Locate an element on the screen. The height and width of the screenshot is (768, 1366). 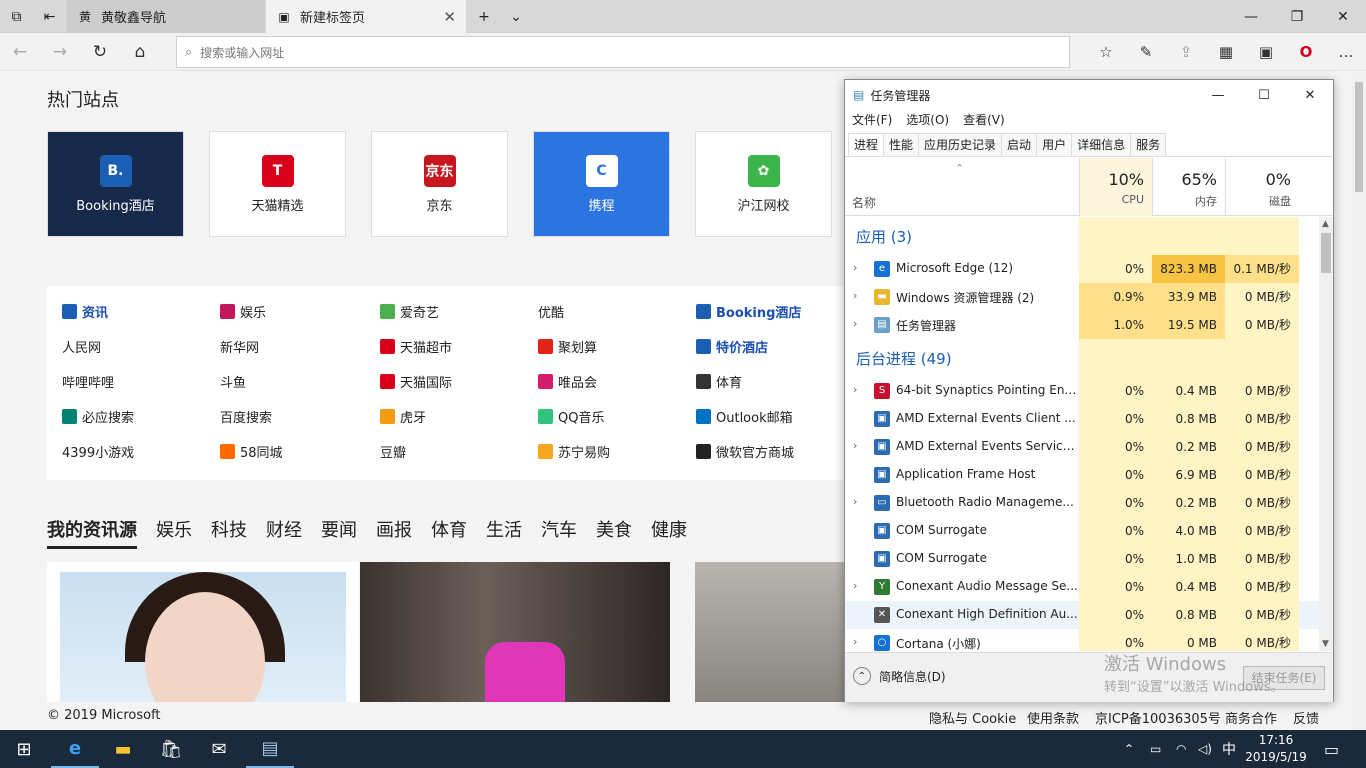
news-category-tab: 健康 is located at coordinates (669, 532).